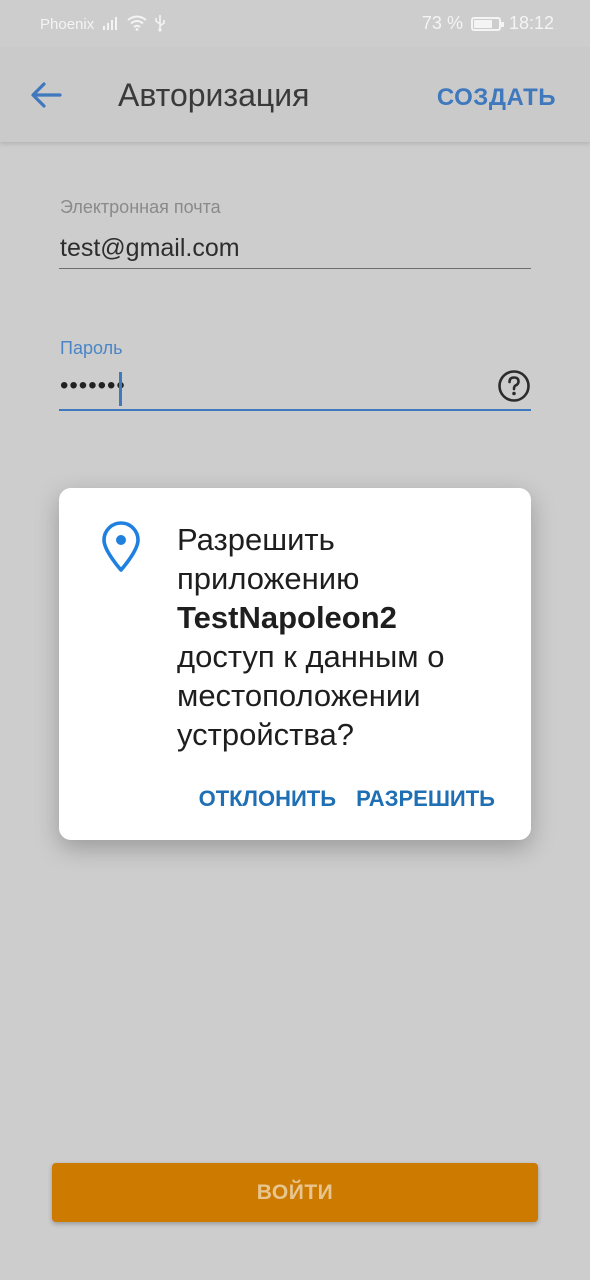 This screenshot has height=1280, width=590. Describe the element at coordinates (295, 268) in the screenshot. I see `email-field-underline` at that location.